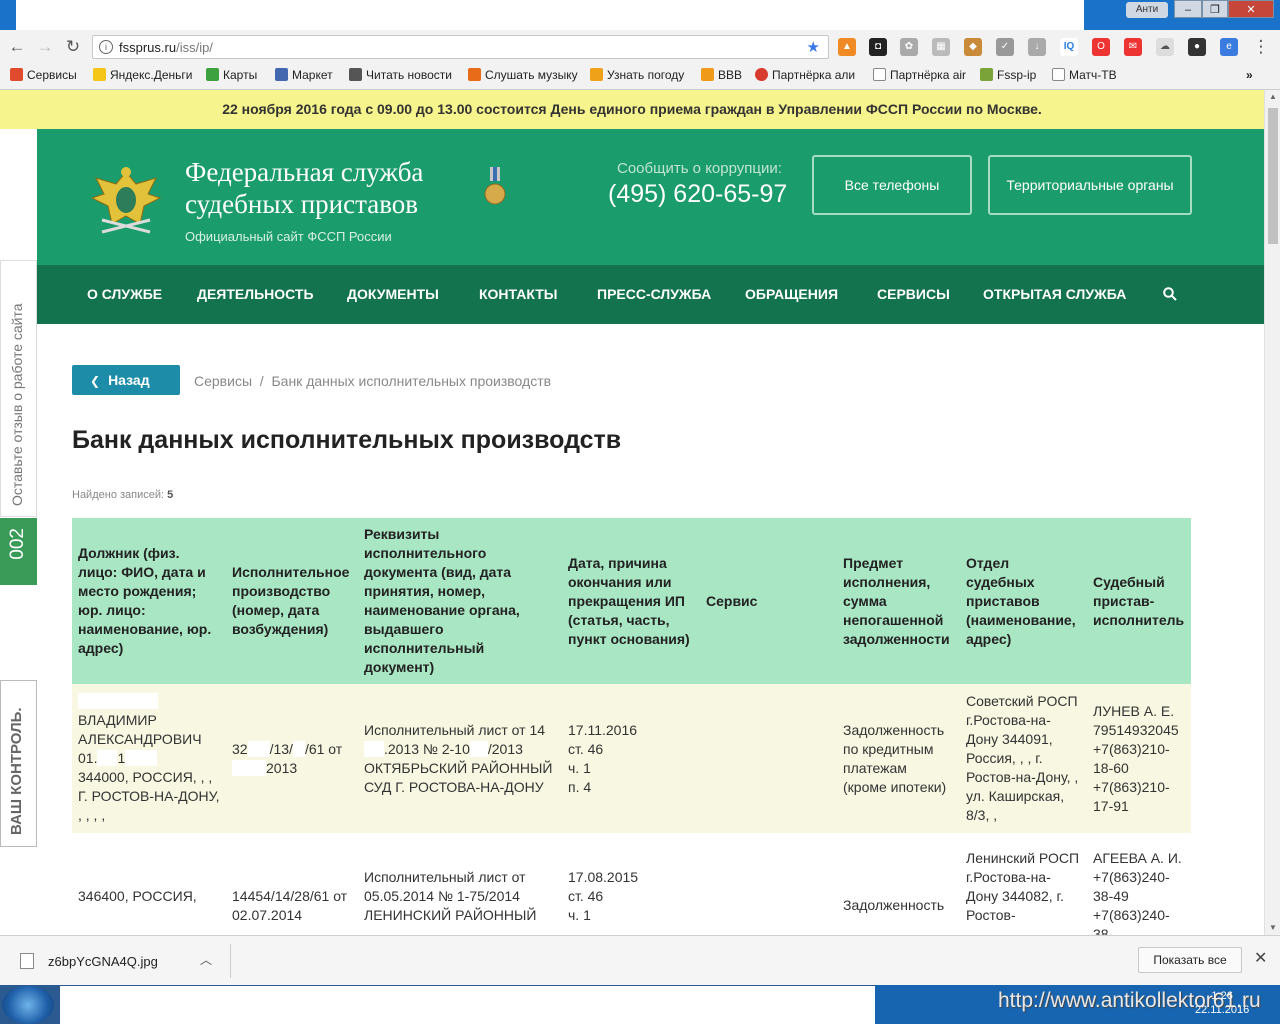 Image resolution: width=1280 pixels, height=1024 pixels. What do you see at coordinates (17, 47) in the screenshot?
I see `back-arrow-icon: ←` at bounding box center [17, 47].